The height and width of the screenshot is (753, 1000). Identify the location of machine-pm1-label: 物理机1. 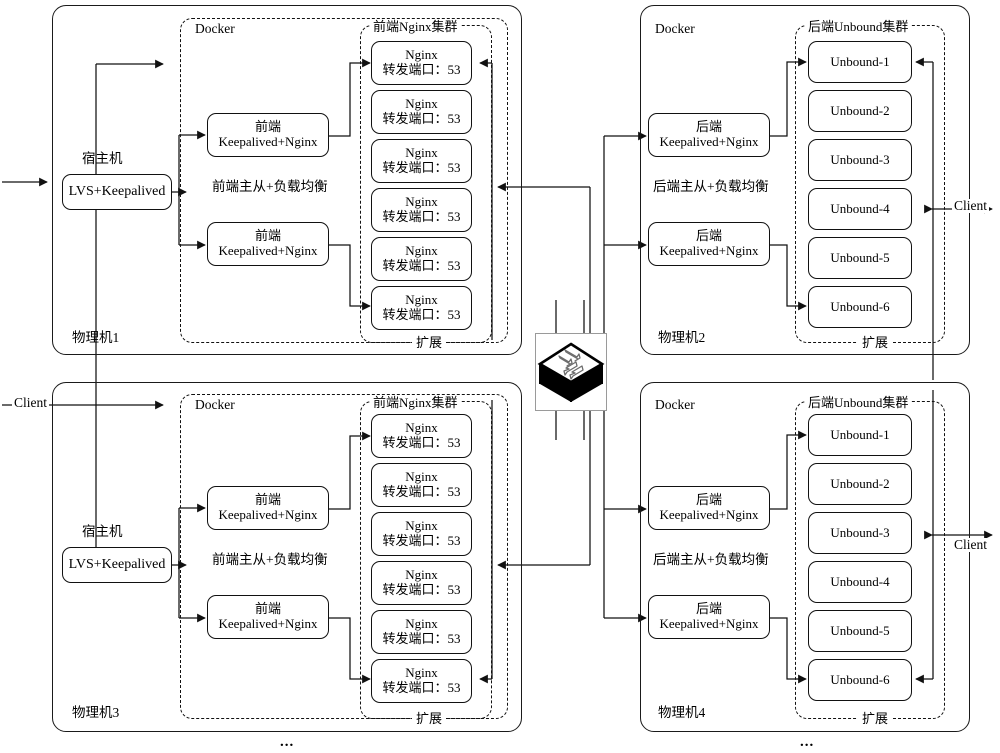
(96, 337).